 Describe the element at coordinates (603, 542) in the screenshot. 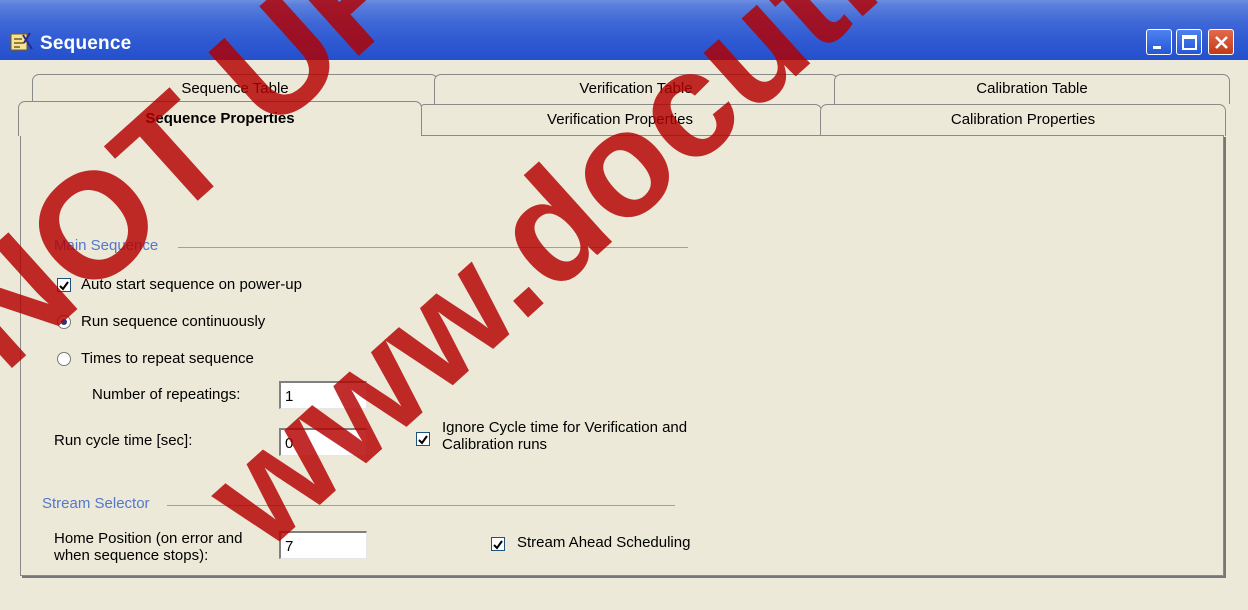

I see `stream-ahead-label: Stream Ahead Scheduling` at that location.